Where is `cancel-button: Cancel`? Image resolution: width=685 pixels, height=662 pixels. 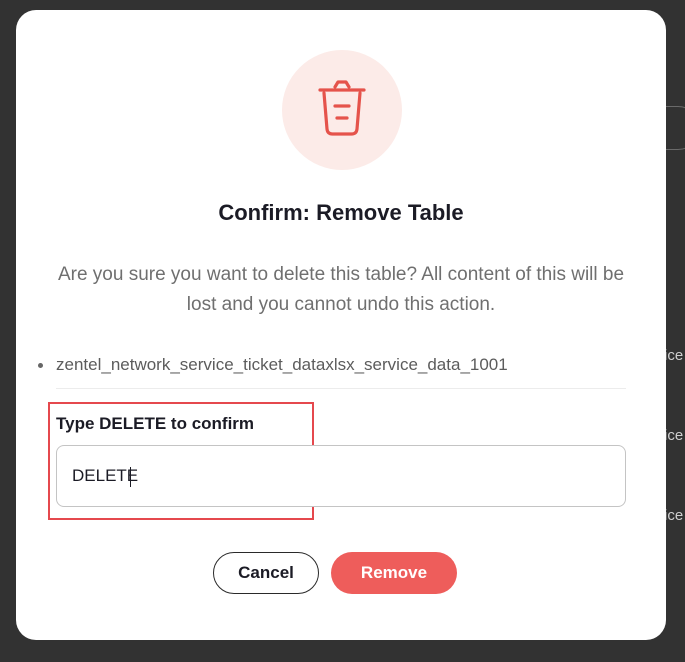 cancel-button: Cancel is located at coordinates (266, 573).